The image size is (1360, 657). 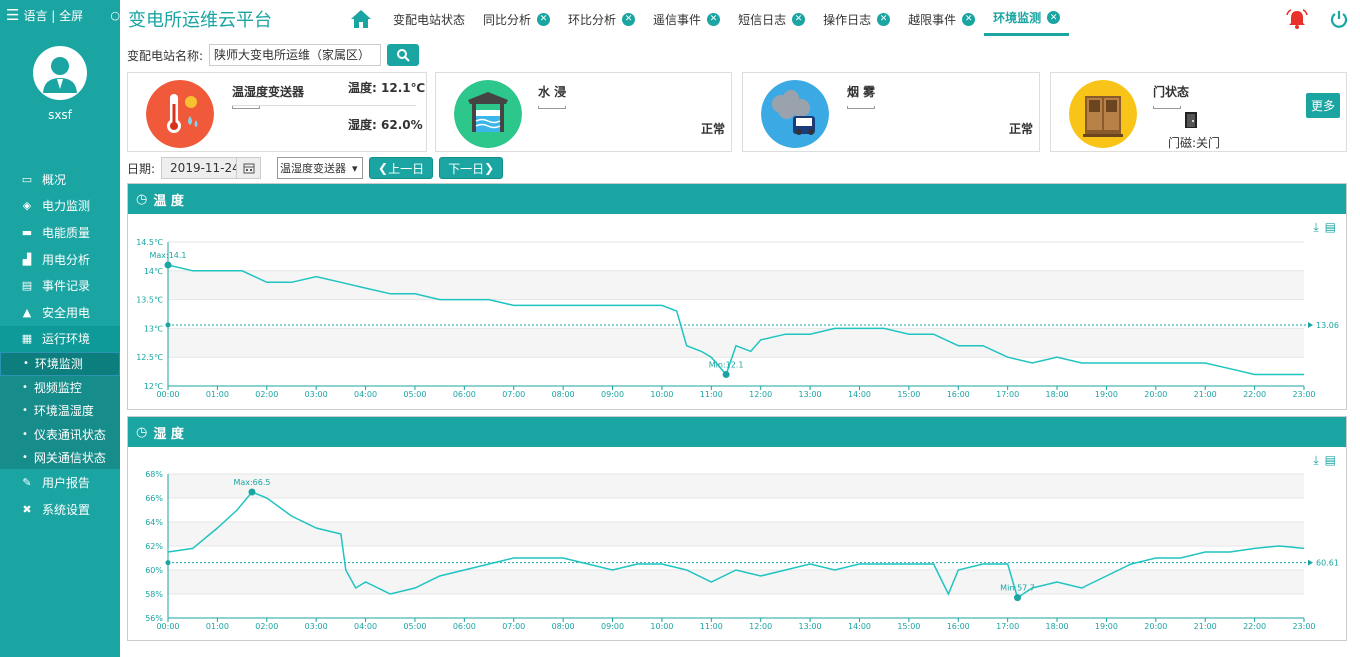 I want to click on tab-limit-events: 越限事件 ✕, so click(x=941, y=19).